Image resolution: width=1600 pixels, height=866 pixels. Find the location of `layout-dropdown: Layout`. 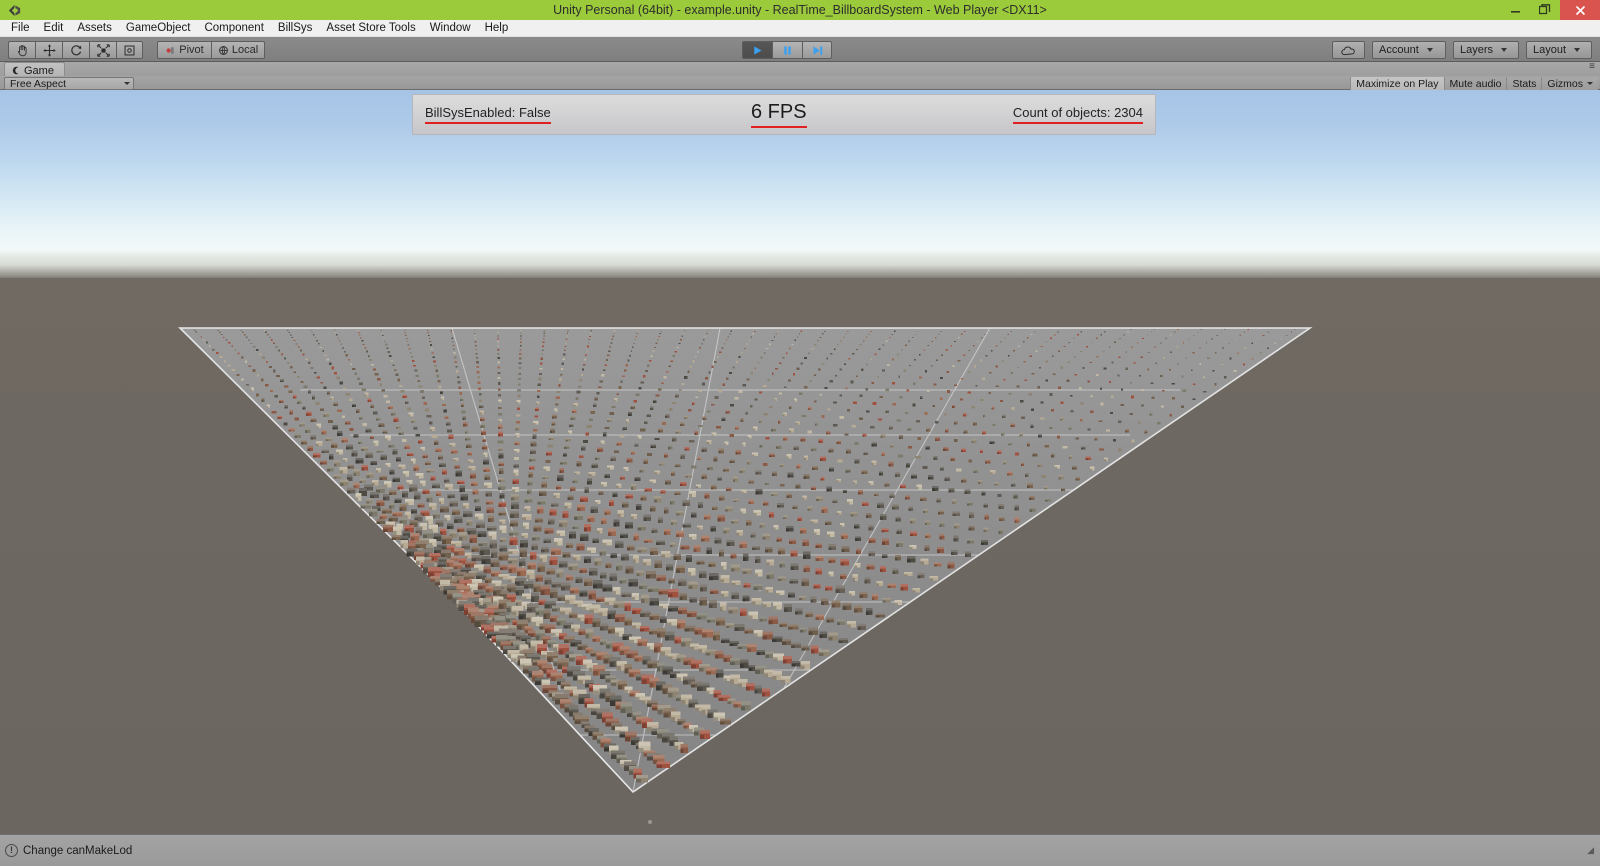

layout-dropdown: Layout is located at coordinates (1559, 50).